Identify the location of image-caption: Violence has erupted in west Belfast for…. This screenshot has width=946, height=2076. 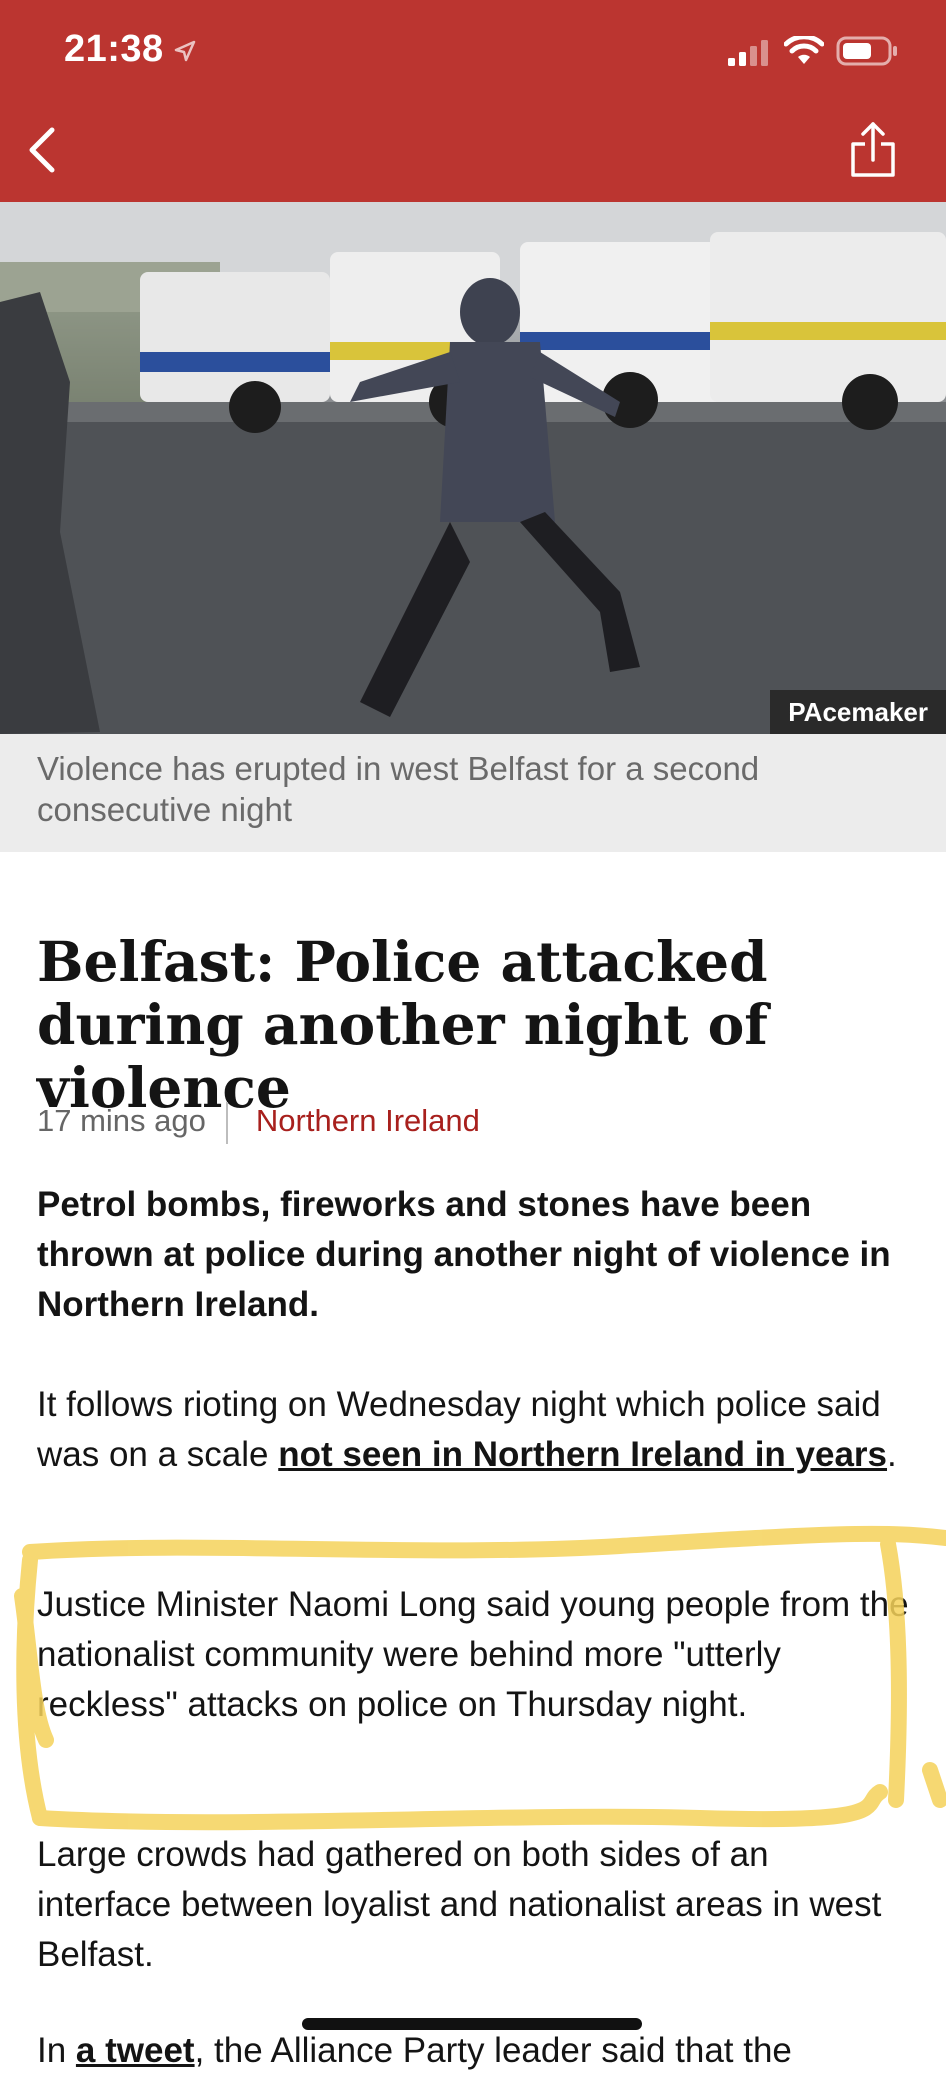
(473, 793).